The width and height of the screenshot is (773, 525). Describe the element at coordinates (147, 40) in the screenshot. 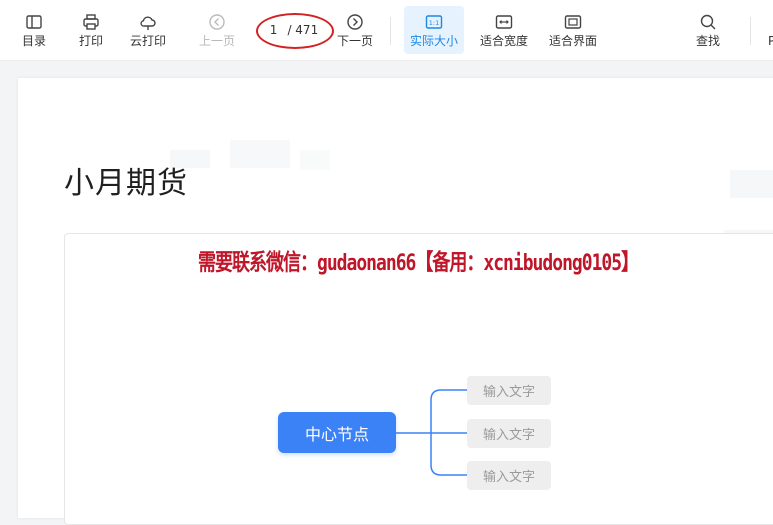

I see `cloud-print-label: 云打印` at that location.